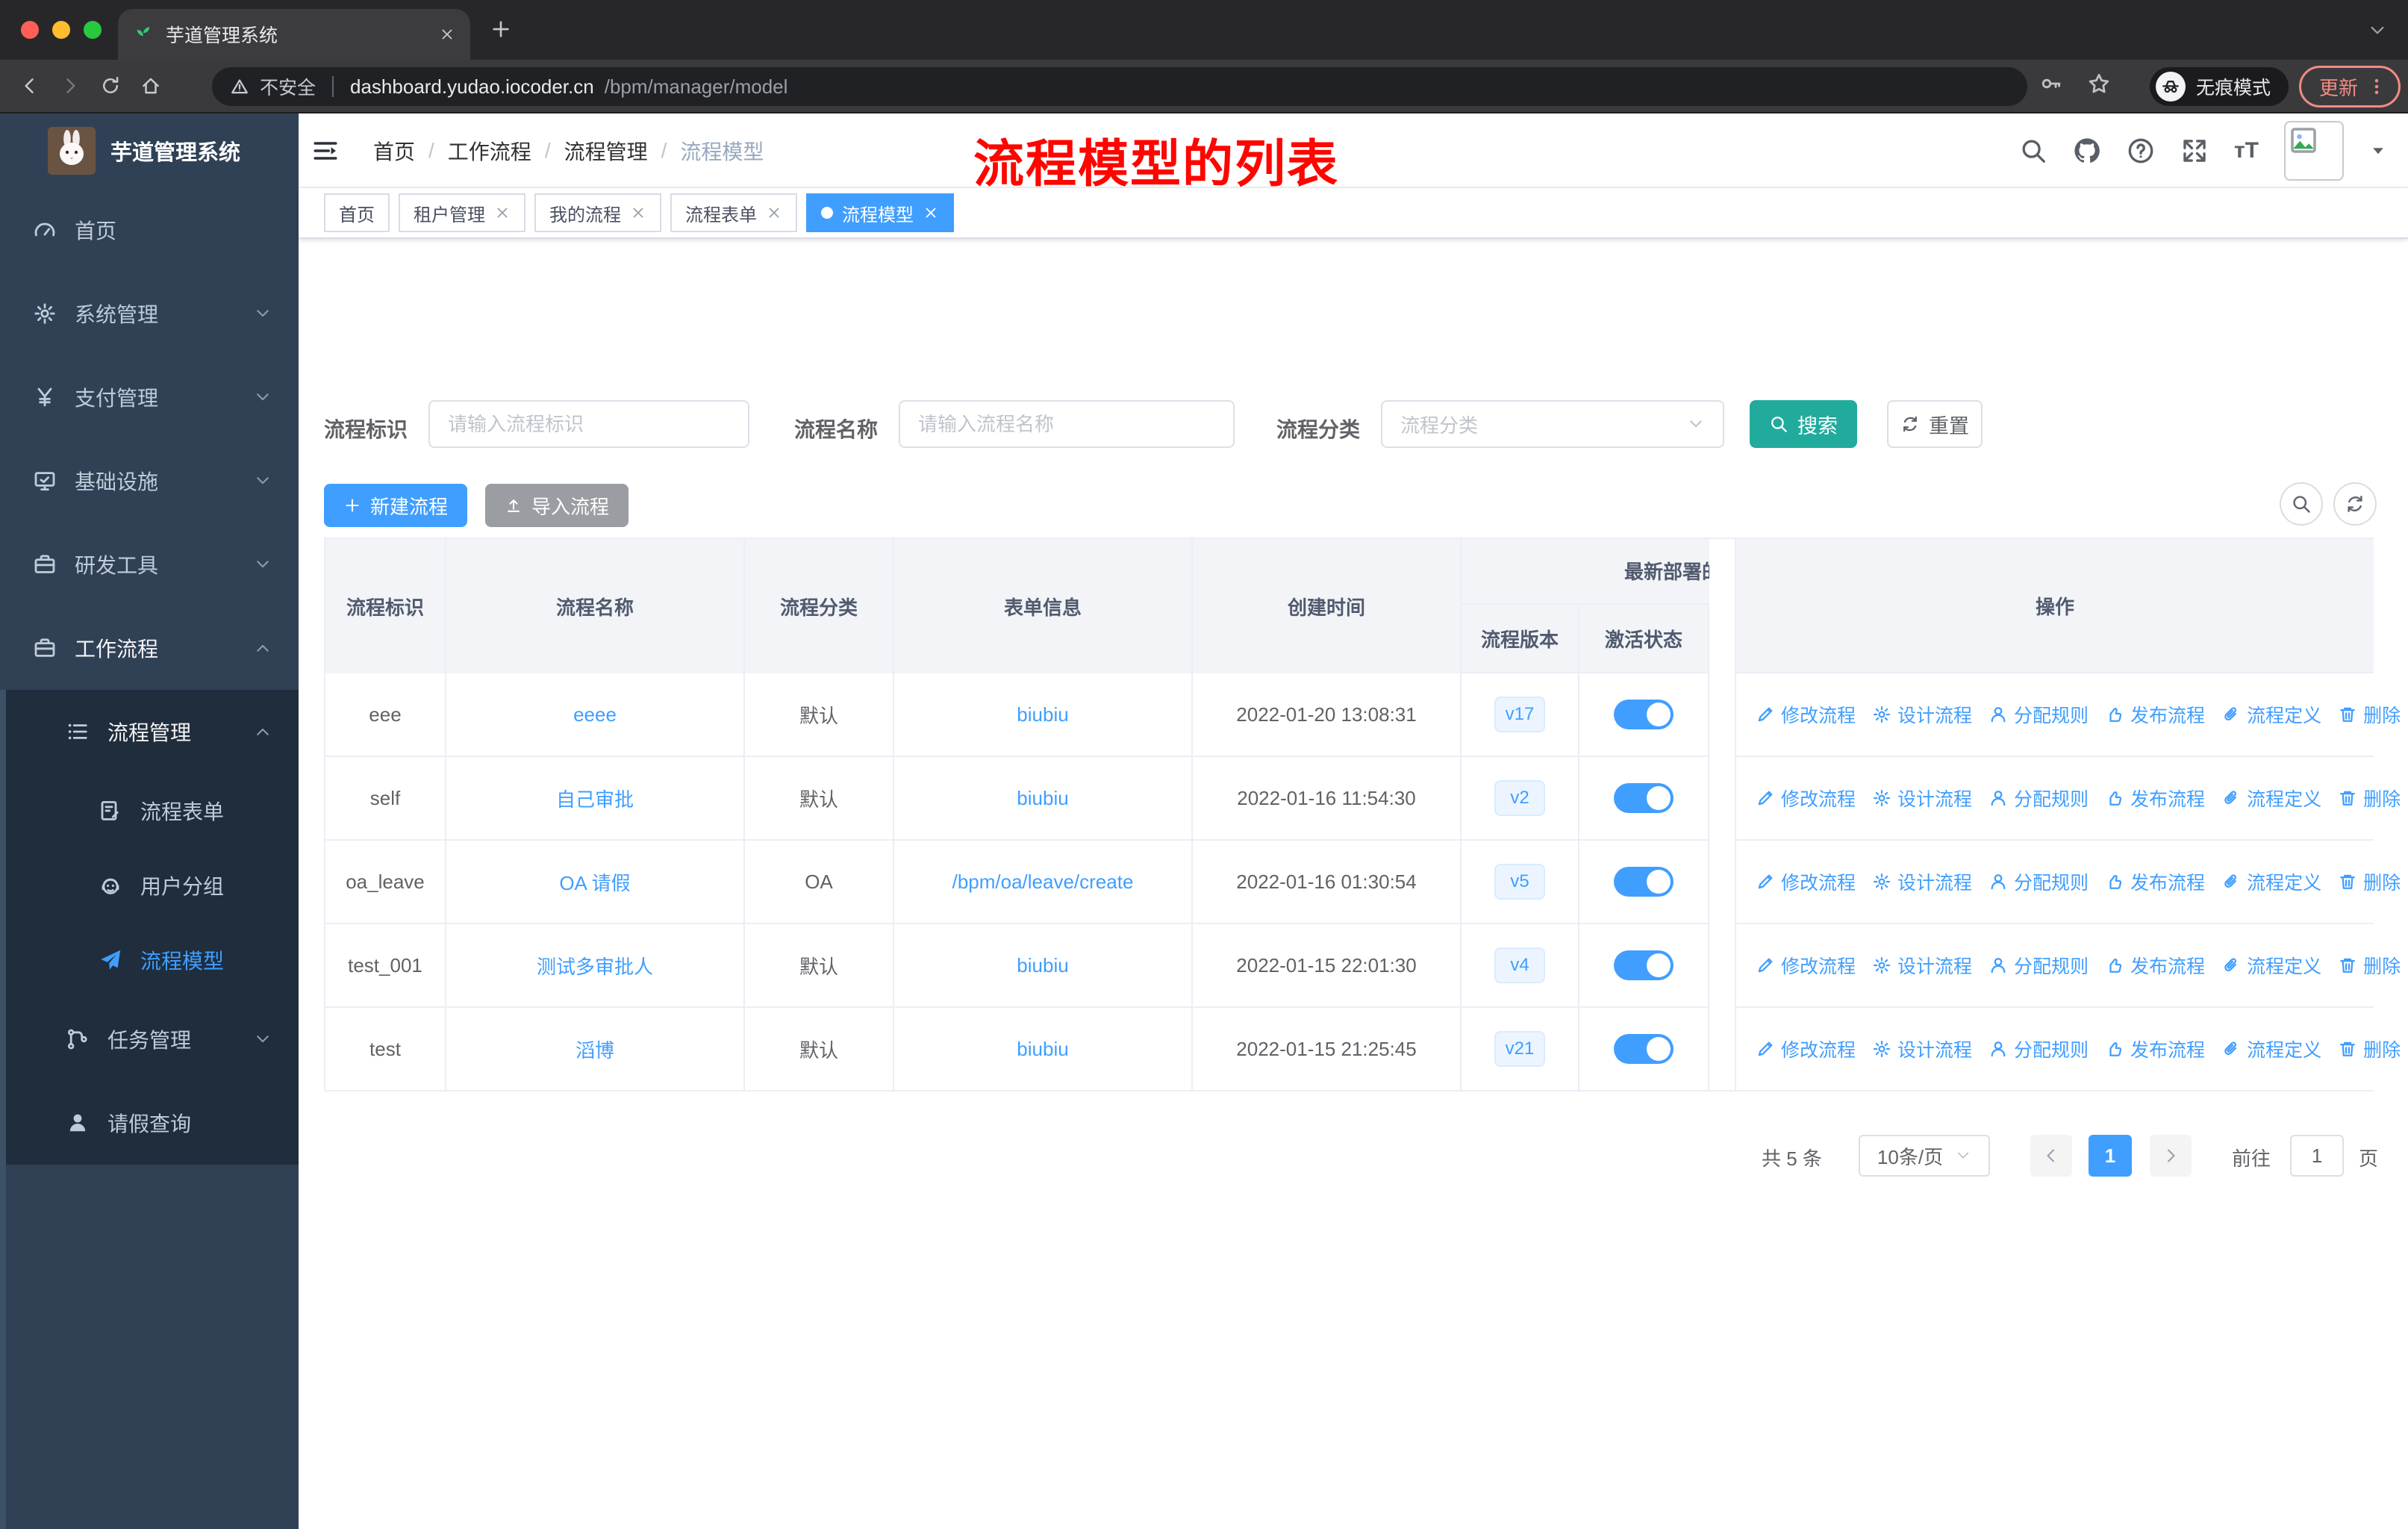 The image size is (2408, 1529). Describe the element at coordinates (447, 34) in the screenshot. I see `tab-close-icon` at that location.